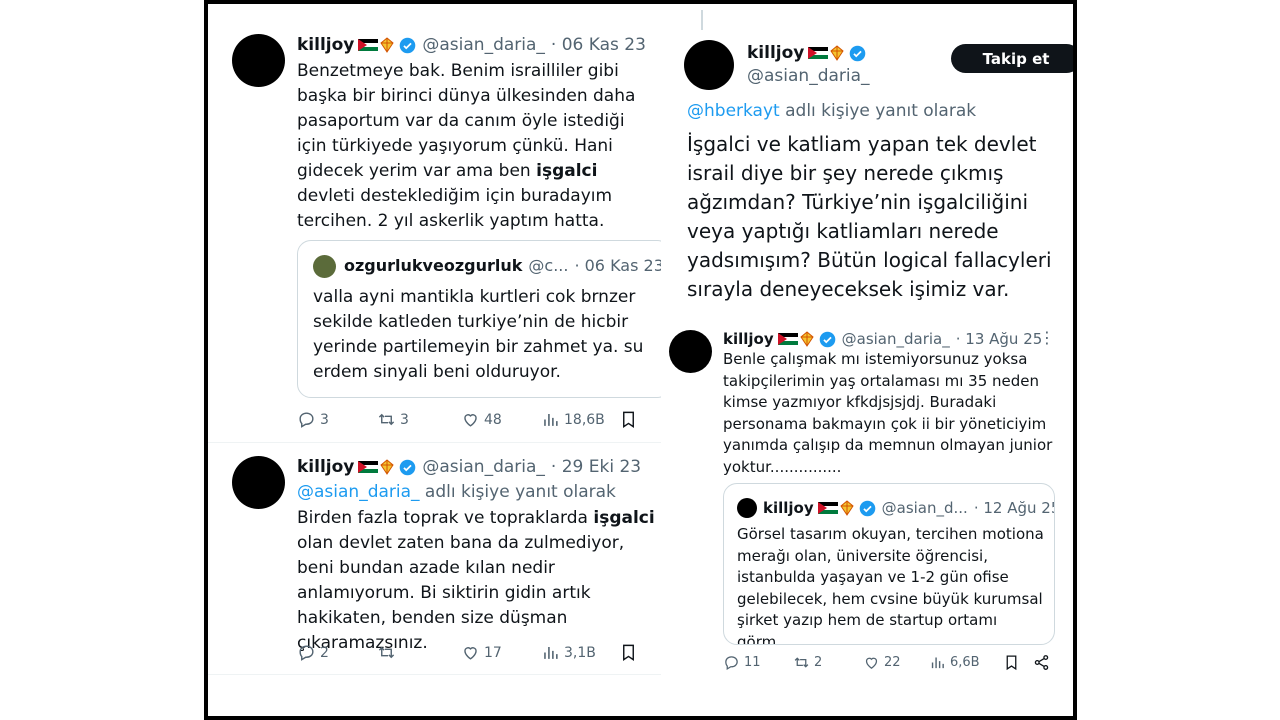 The width and height of the screenshot is (1280, 720). I want to click on like-button: 22, so click(882, 662).